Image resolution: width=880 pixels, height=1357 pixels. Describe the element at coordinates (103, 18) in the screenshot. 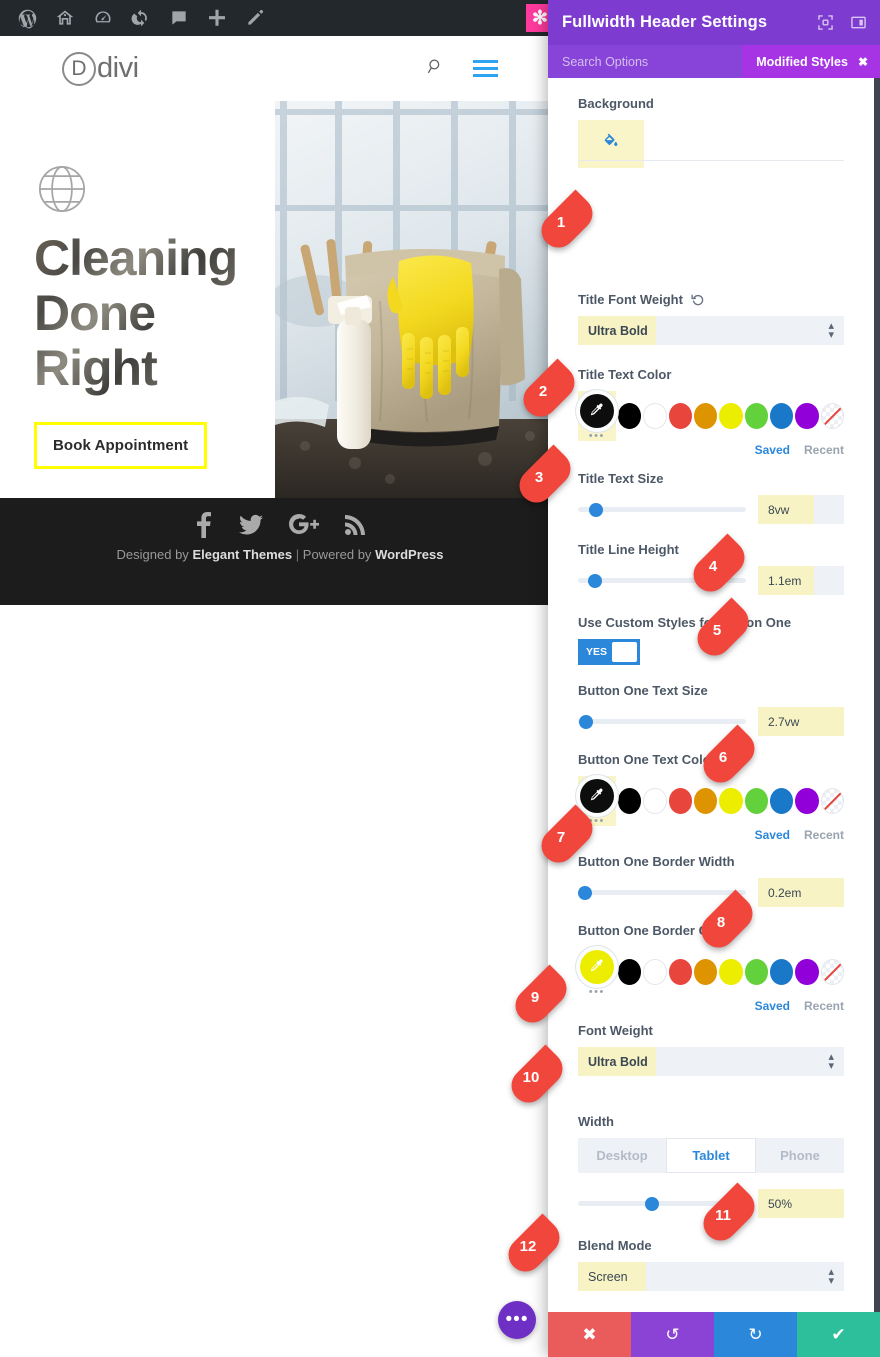

I see `dashboard-speed-icon` at that location.